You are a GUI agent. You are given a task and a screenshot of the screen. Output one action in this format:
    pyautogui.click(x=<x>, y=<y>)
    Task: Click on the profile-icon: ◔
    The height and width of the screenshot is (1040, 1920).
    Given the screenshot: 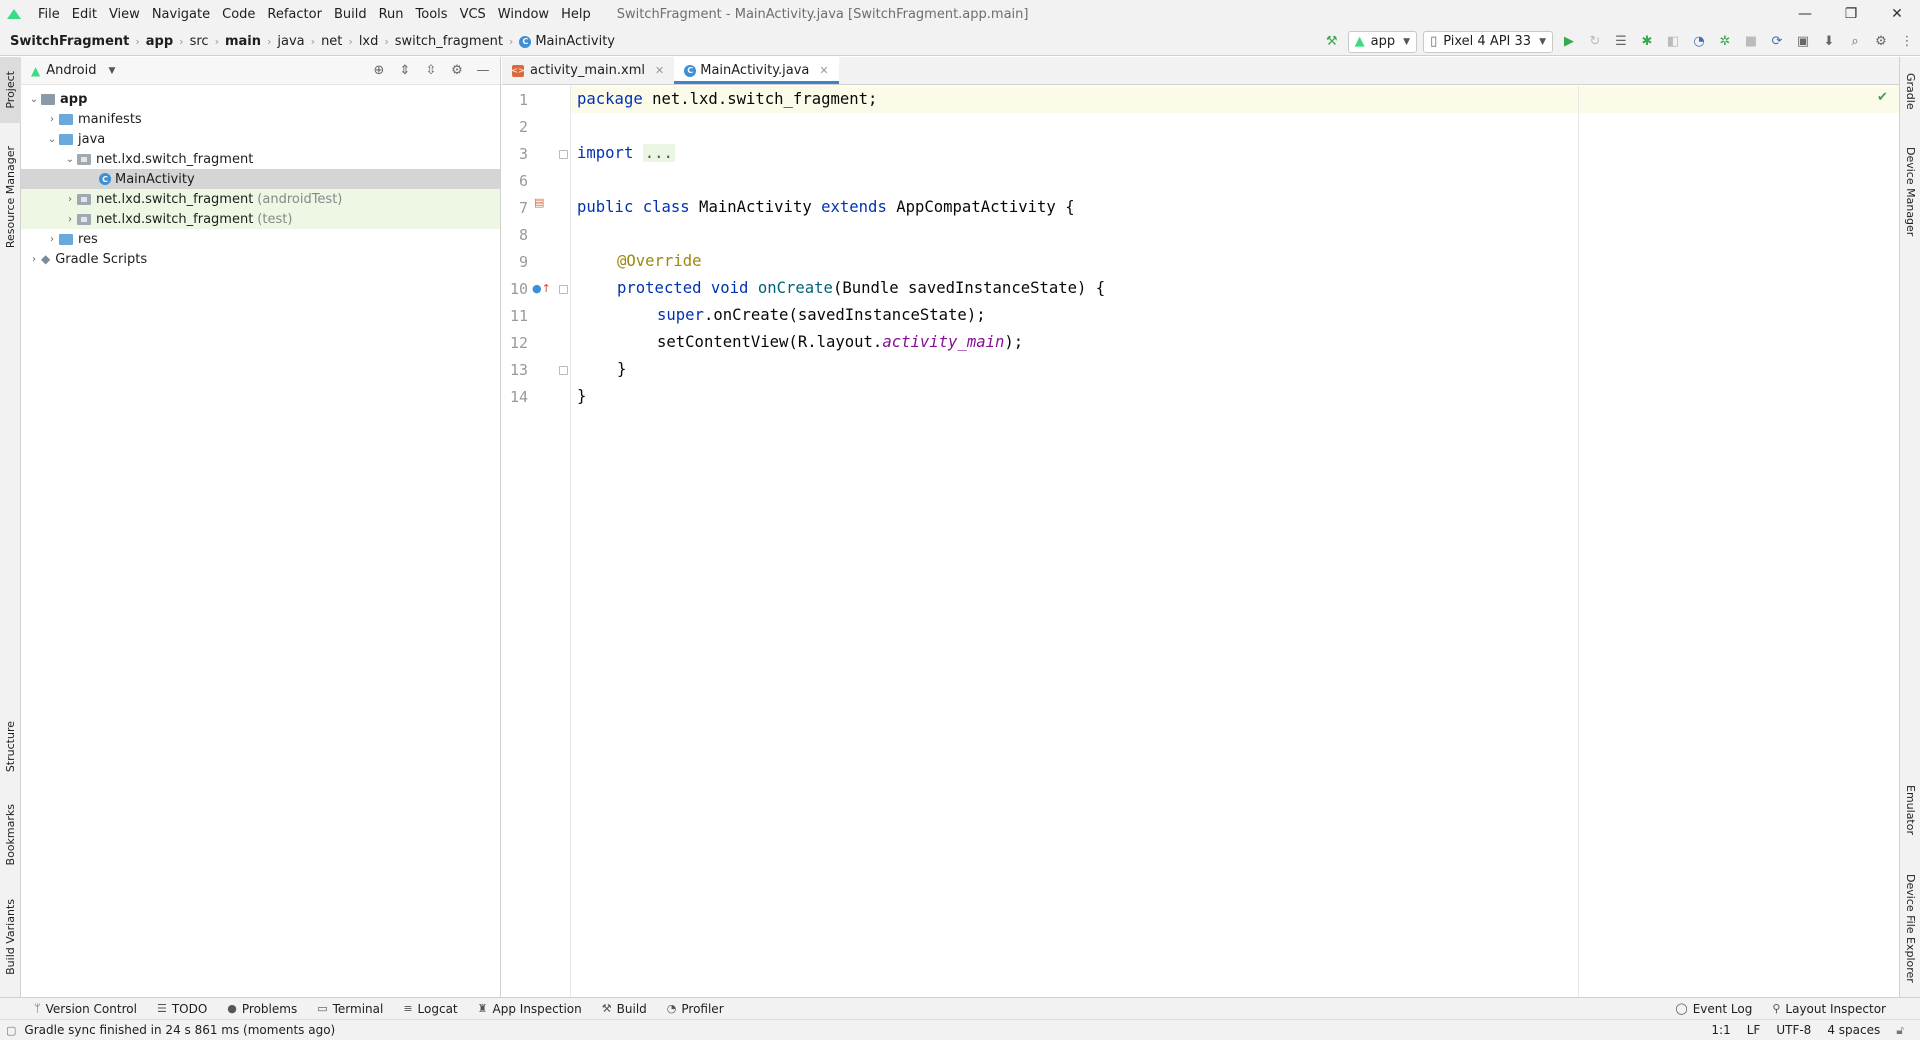 What is the action you would take?
    pyautogui.click(x=1699, y=42)
    